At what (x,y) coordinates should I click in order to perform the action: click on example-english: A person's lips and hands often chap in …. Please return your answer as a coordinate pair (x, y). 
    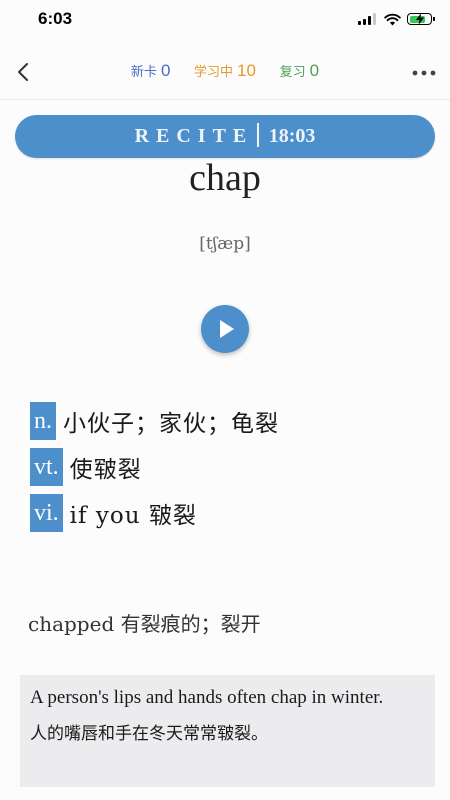
    Looking at the image, I should click on (207, 697).